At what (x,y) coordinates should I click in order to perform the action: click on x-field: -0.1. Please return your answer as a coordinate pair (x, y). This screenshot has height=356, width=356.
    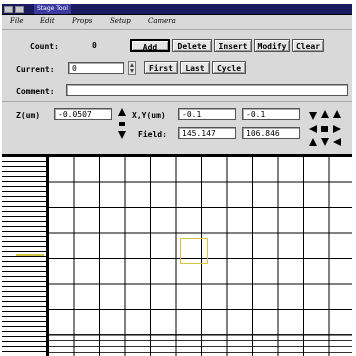
    Looking at the image, I should click on (207, 114).